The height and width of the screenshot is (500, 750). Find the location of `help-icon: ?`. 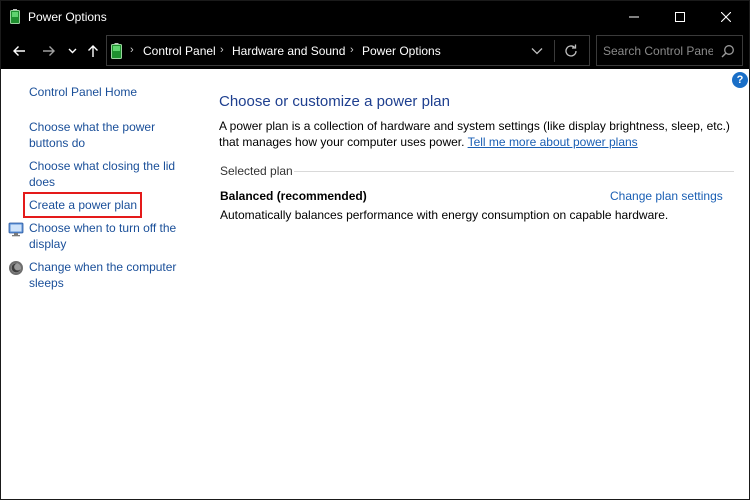

help-icon: ? is located at coordinates (740, 80).